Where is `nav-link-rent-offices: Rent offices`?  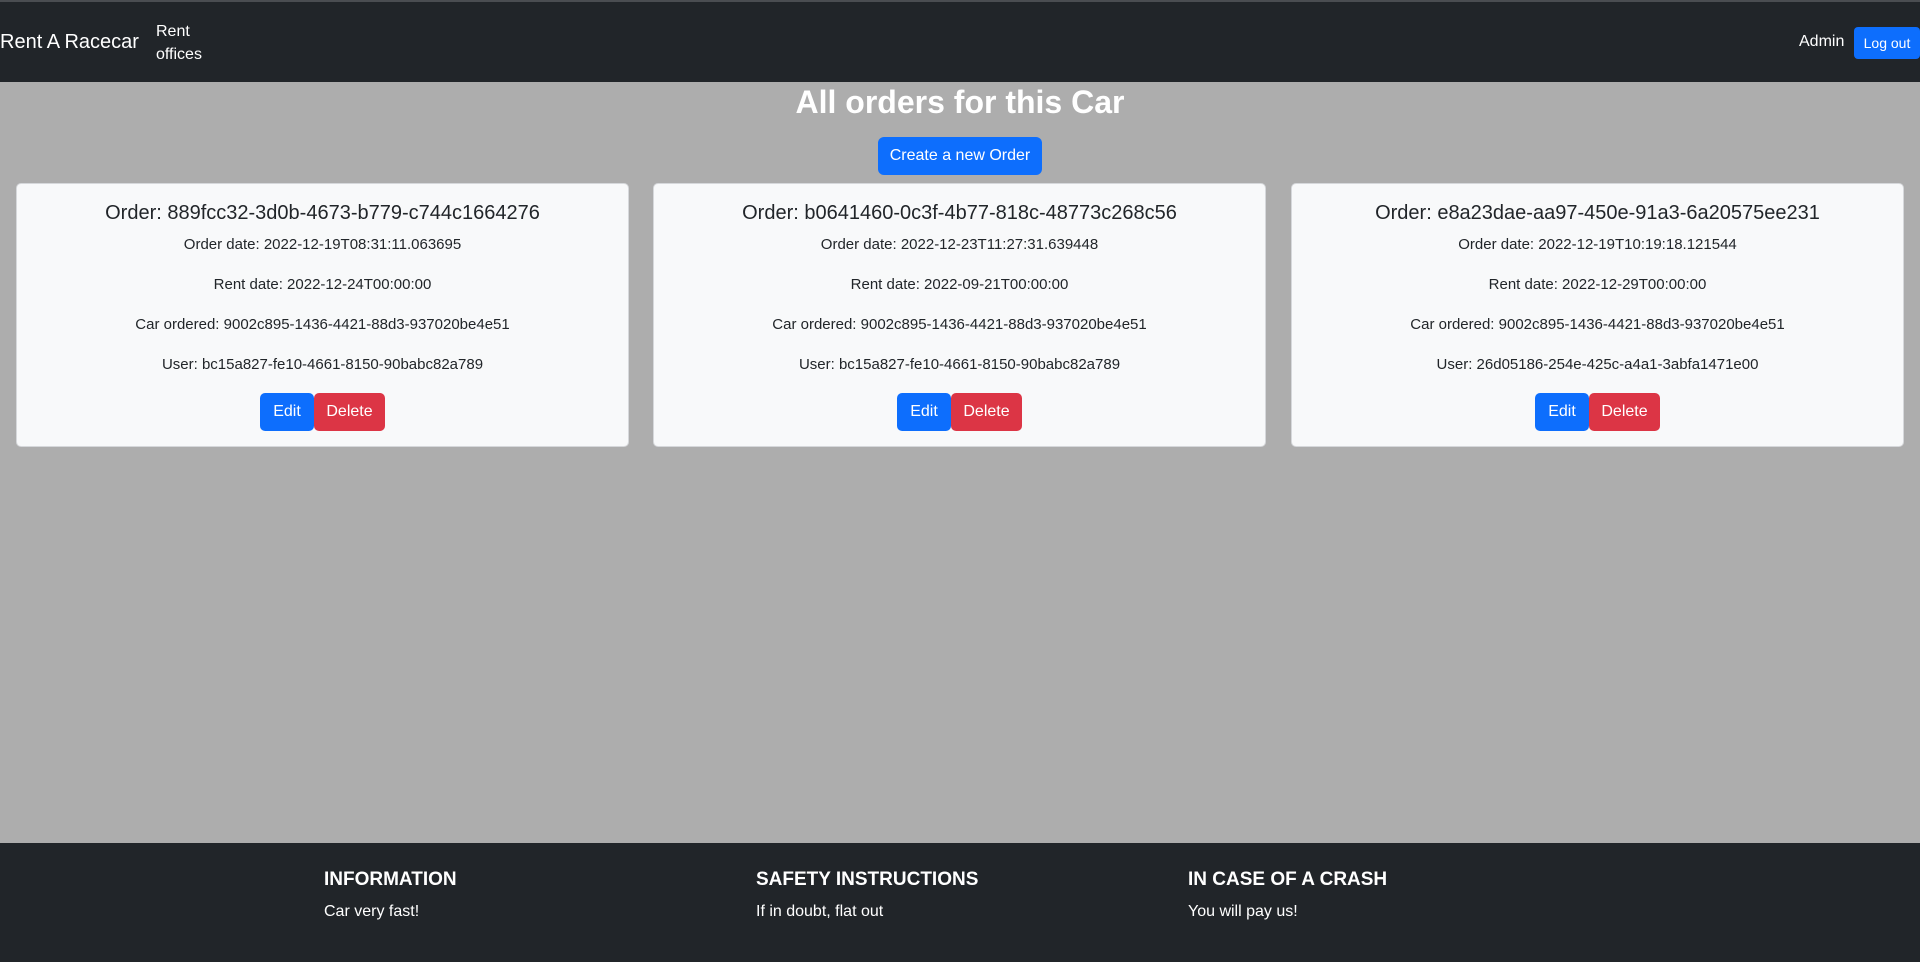 nav-link-rent-offices: Rent offices is located at coordinates (186, 43).